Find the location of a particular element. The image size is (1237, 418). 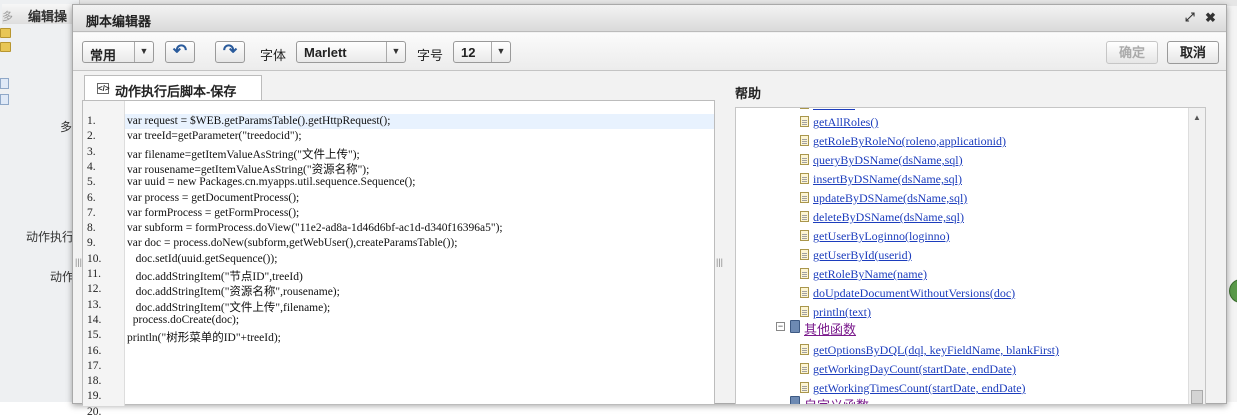

background-label: 多 is located at coordinates (66, 127).